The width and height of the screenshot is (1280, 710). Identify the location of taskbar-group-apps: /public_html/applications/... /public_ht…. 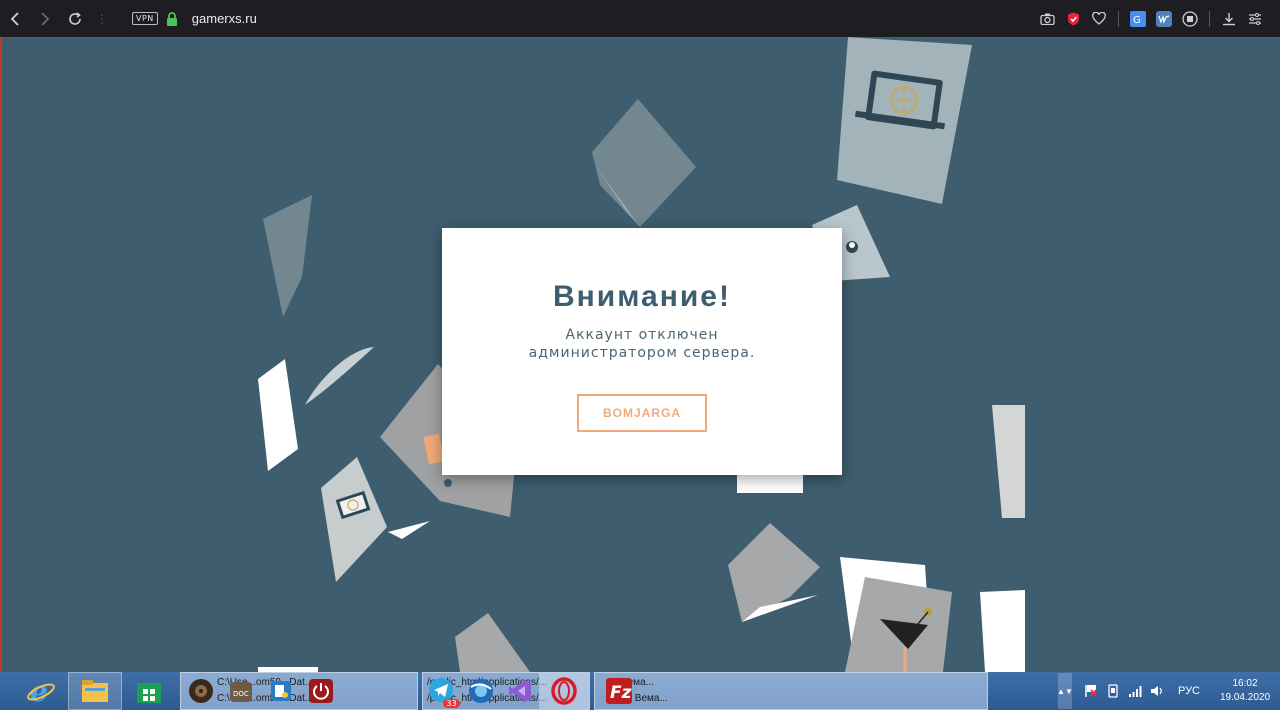
(506, 691).